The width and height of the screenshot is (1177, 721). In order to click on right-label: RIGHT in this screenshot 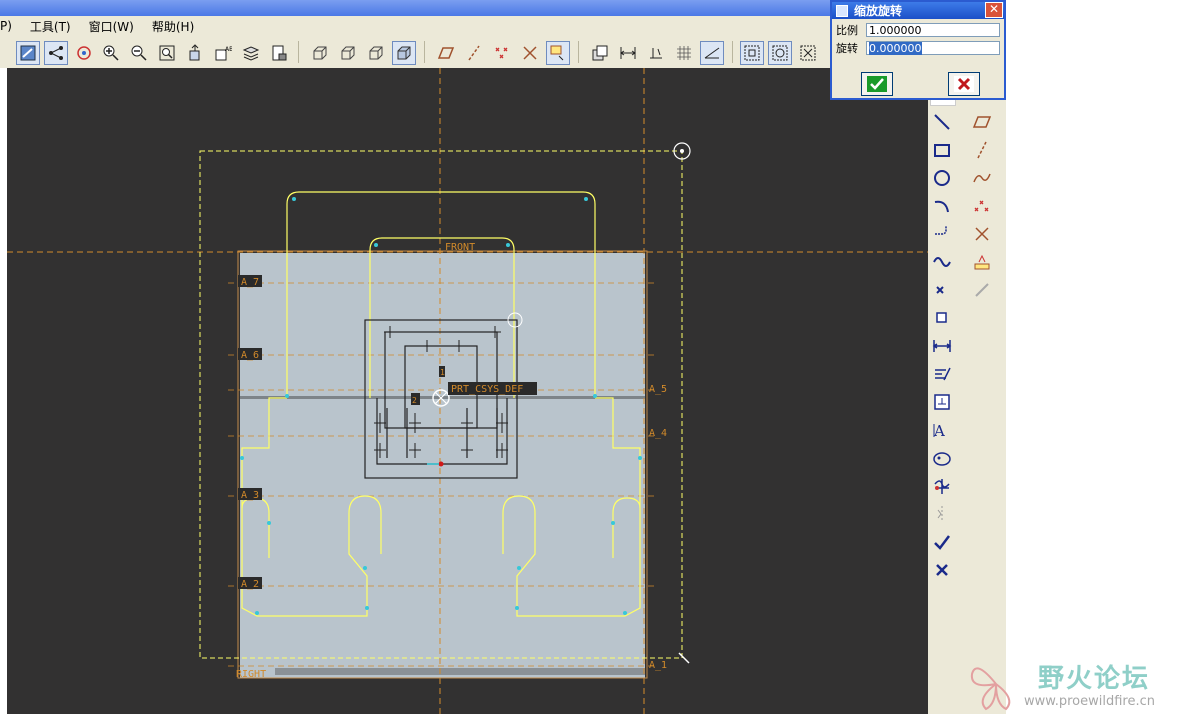, I will do `click(251, 674)`.